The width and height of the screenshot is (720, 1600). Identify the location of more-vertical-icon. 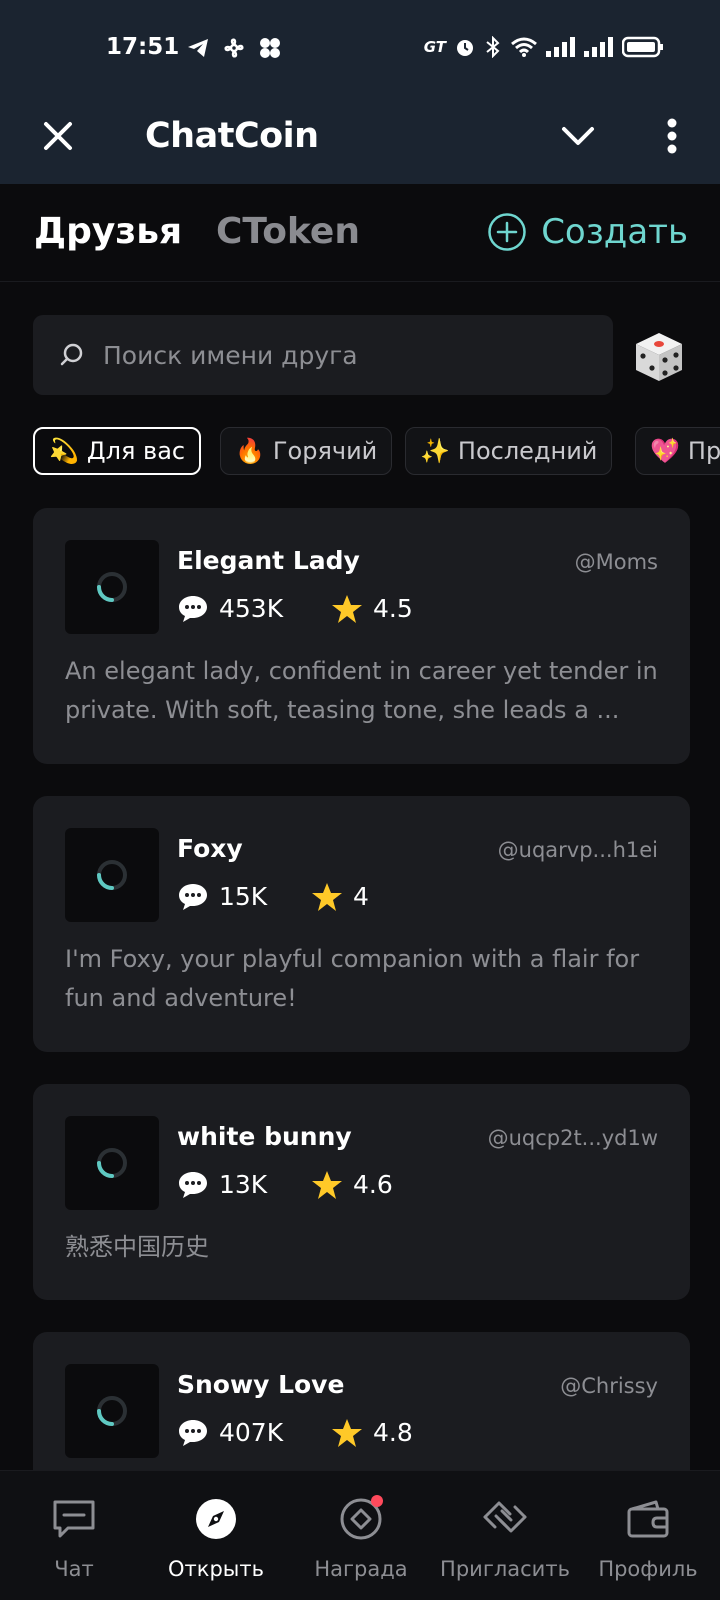
(672, 136).